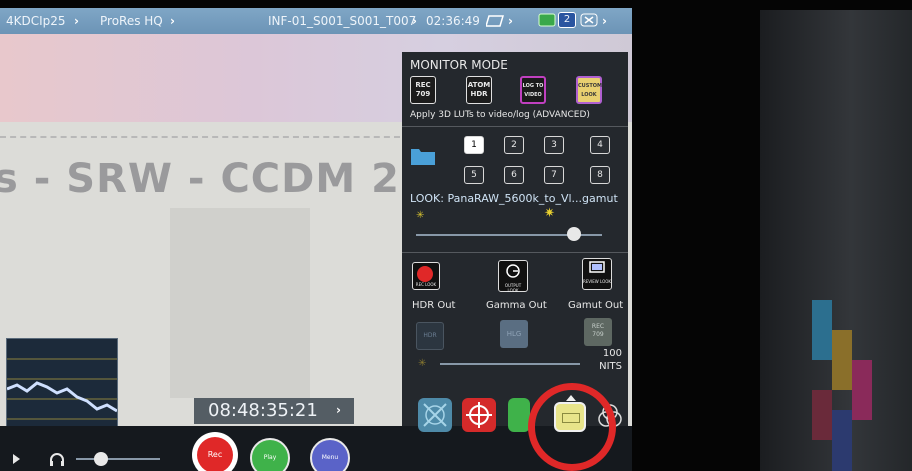 The height and width of the screenshot is (471, 912). Describe the element at coordinates (263, 410) in the screenshot. I see `timecode-value: 08:48:35:21` at that location.